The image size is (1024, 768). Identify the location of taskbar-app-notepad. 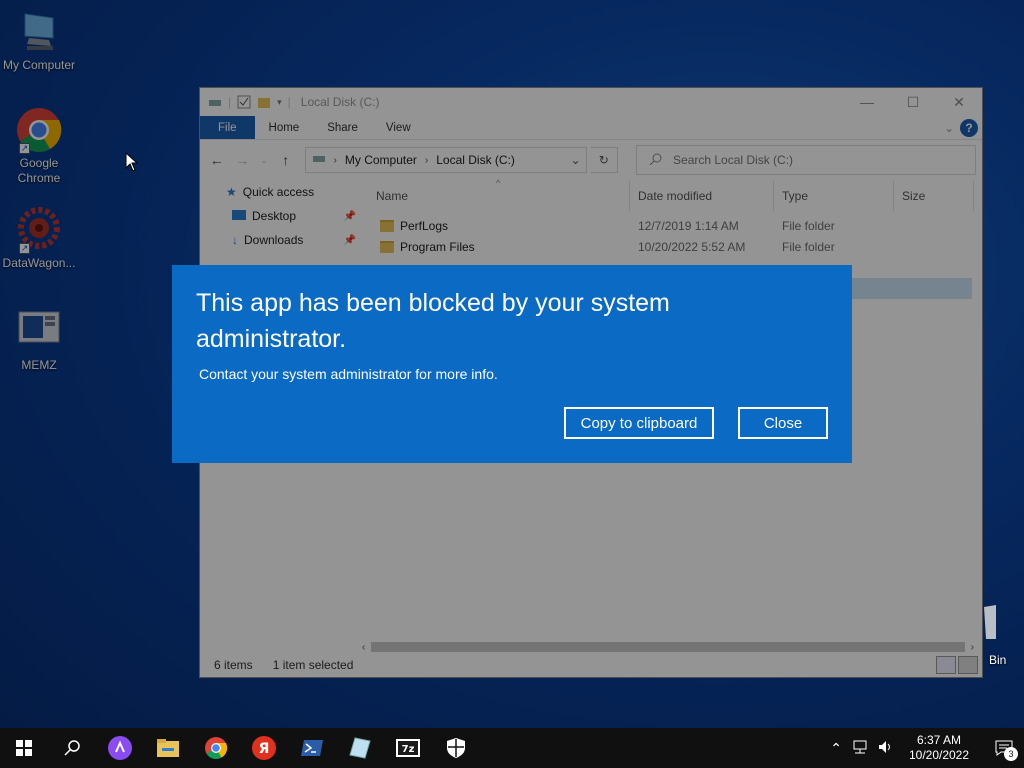
(360, 748).